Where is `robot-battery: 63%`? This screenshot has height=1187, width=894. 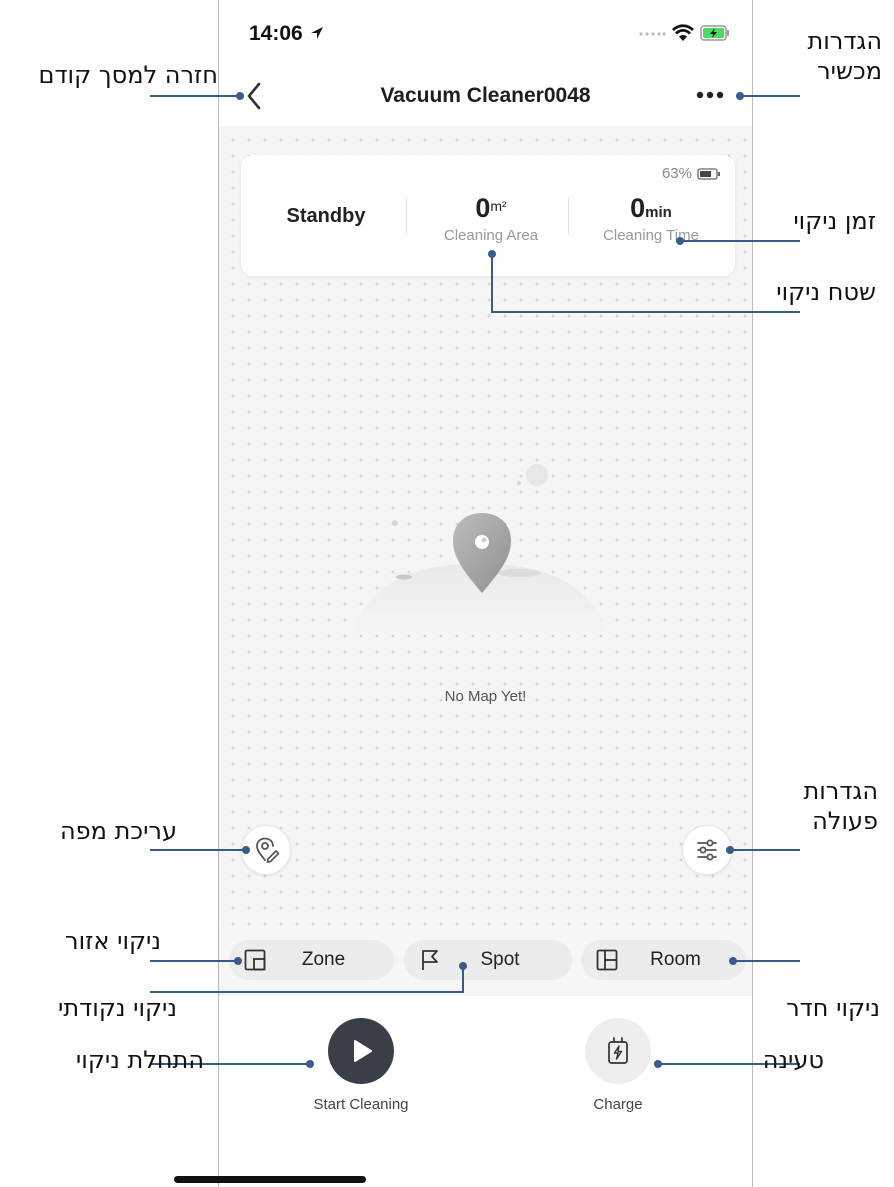
robot-battery: 63% is located at coordinates (691, 173).